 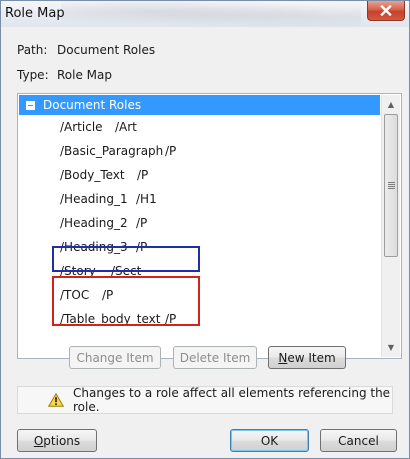 I want to click on change-item-button: Change Item, so click(x=115, y=357).